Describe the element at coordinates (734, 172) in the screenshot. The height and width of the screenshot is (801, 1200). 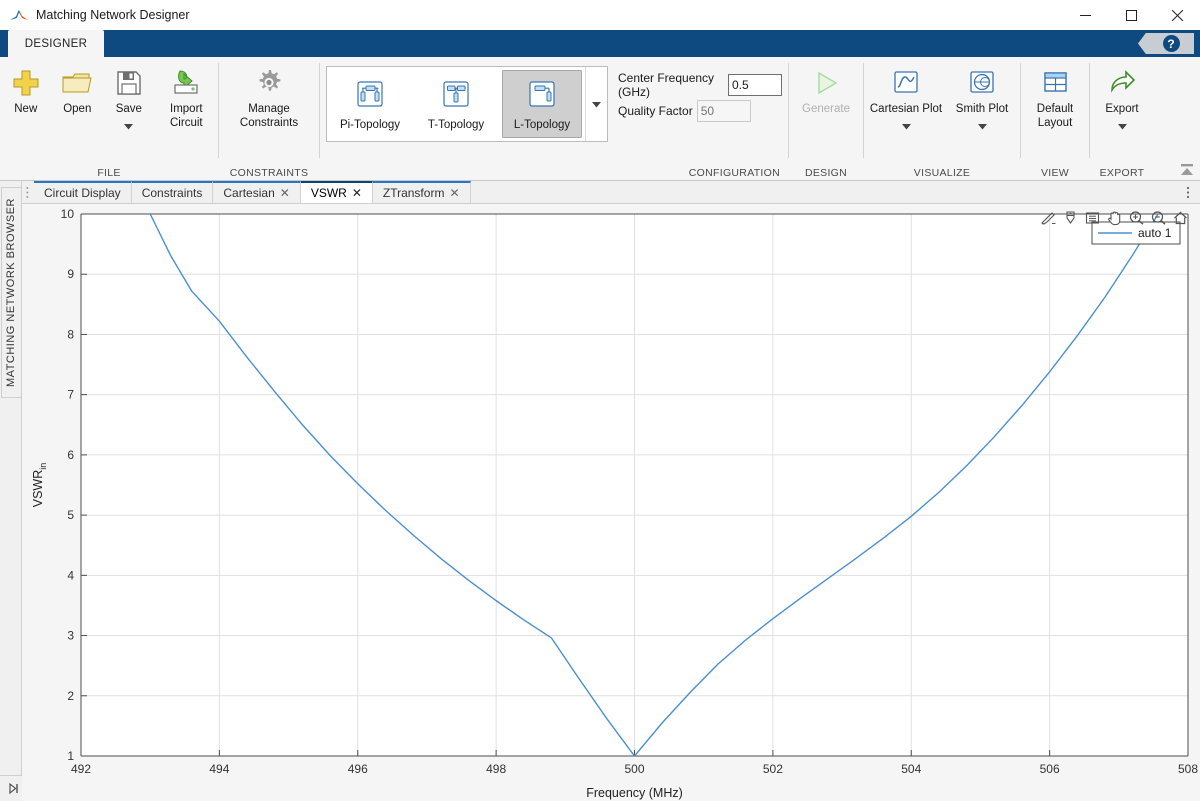
I see `group-label-configuration: CONFIGURATION` at that location.